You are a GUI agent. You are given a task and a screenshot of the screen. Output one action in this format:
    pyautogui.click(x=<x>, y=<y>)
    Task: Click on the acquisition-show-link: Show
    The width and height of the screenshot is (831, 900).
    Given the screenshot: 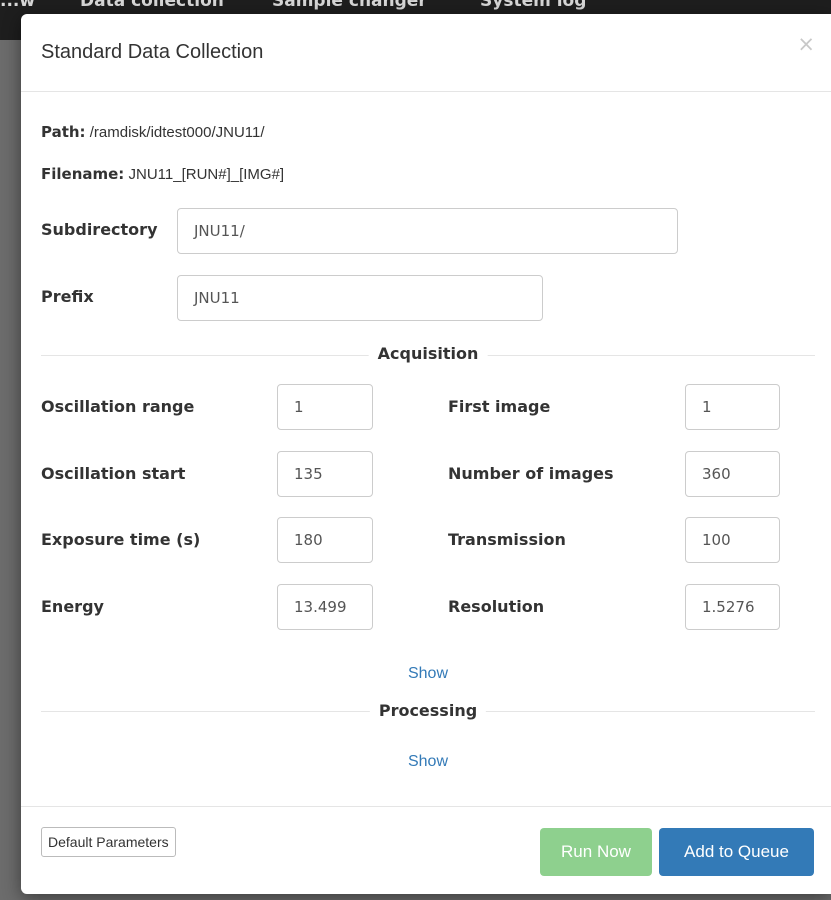 What is the action you would take?
    pyautogui.click(x=428, y=674)
    